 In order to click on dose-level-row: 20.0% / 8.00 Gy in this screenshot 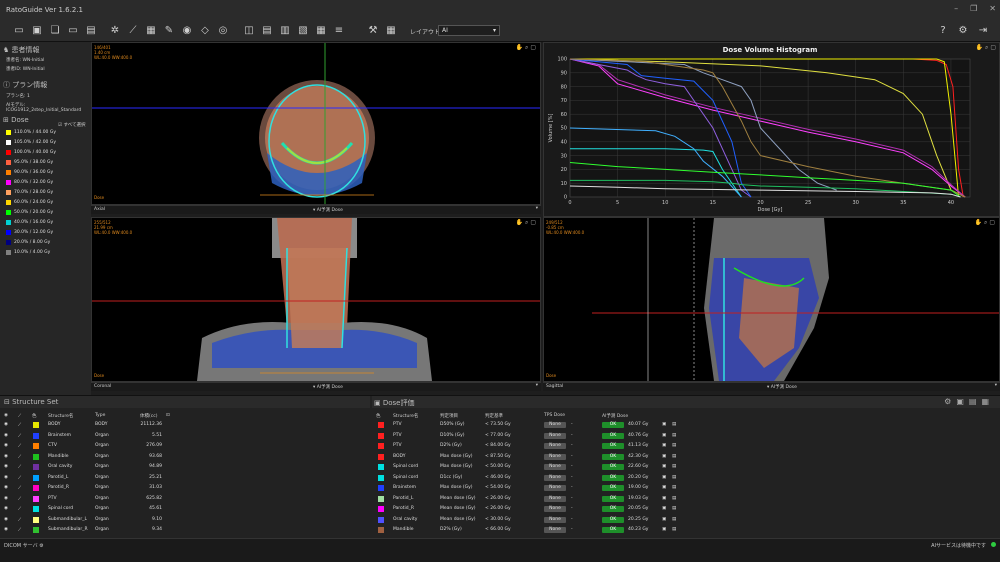, I will do `click(28, 242)`.